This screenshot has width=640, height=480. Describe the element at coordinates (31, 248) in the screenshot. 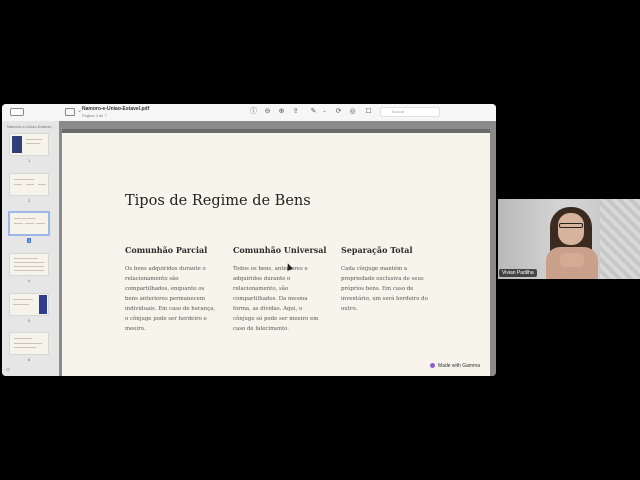

I see `thumbnail-sidebar: Namoro-e-Uniao-Estavel... 1 2 3 4 5 6 ⊙` at that location.